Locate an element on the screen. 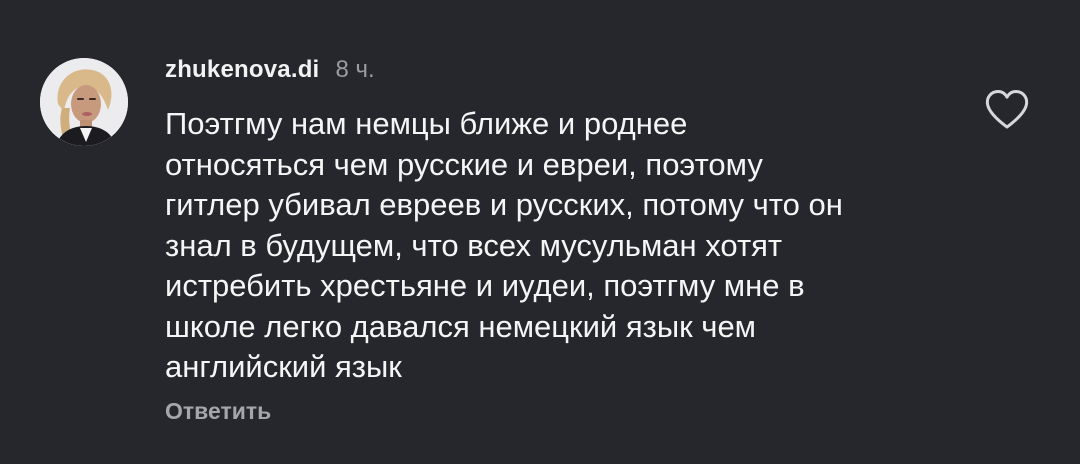  heart-outline-icon is located at coordinates (1007, 109).